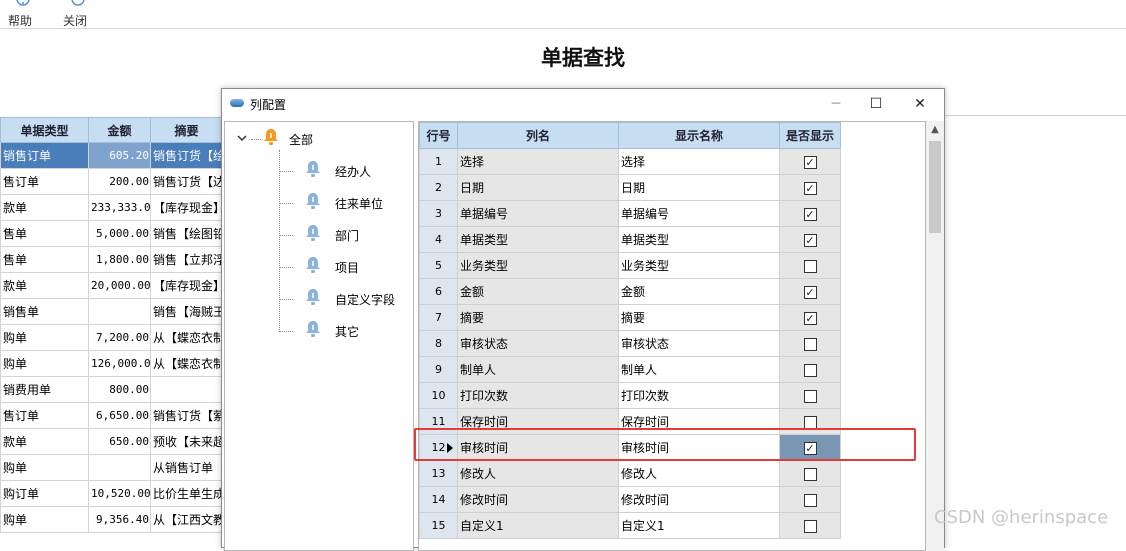  What do you see at coordinates (699, 343) in the screenshot?
I see `display-name-cell: 审核状态` at bounding box center [699, 343].